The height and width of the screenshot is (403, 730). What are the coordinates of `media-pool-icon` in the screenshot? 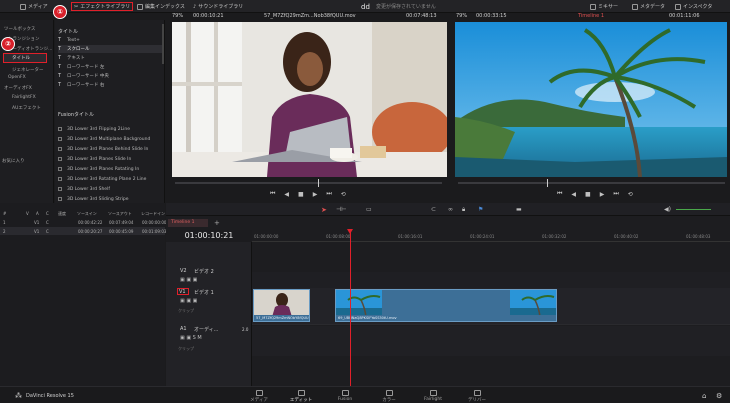 It's located at (23, 6).